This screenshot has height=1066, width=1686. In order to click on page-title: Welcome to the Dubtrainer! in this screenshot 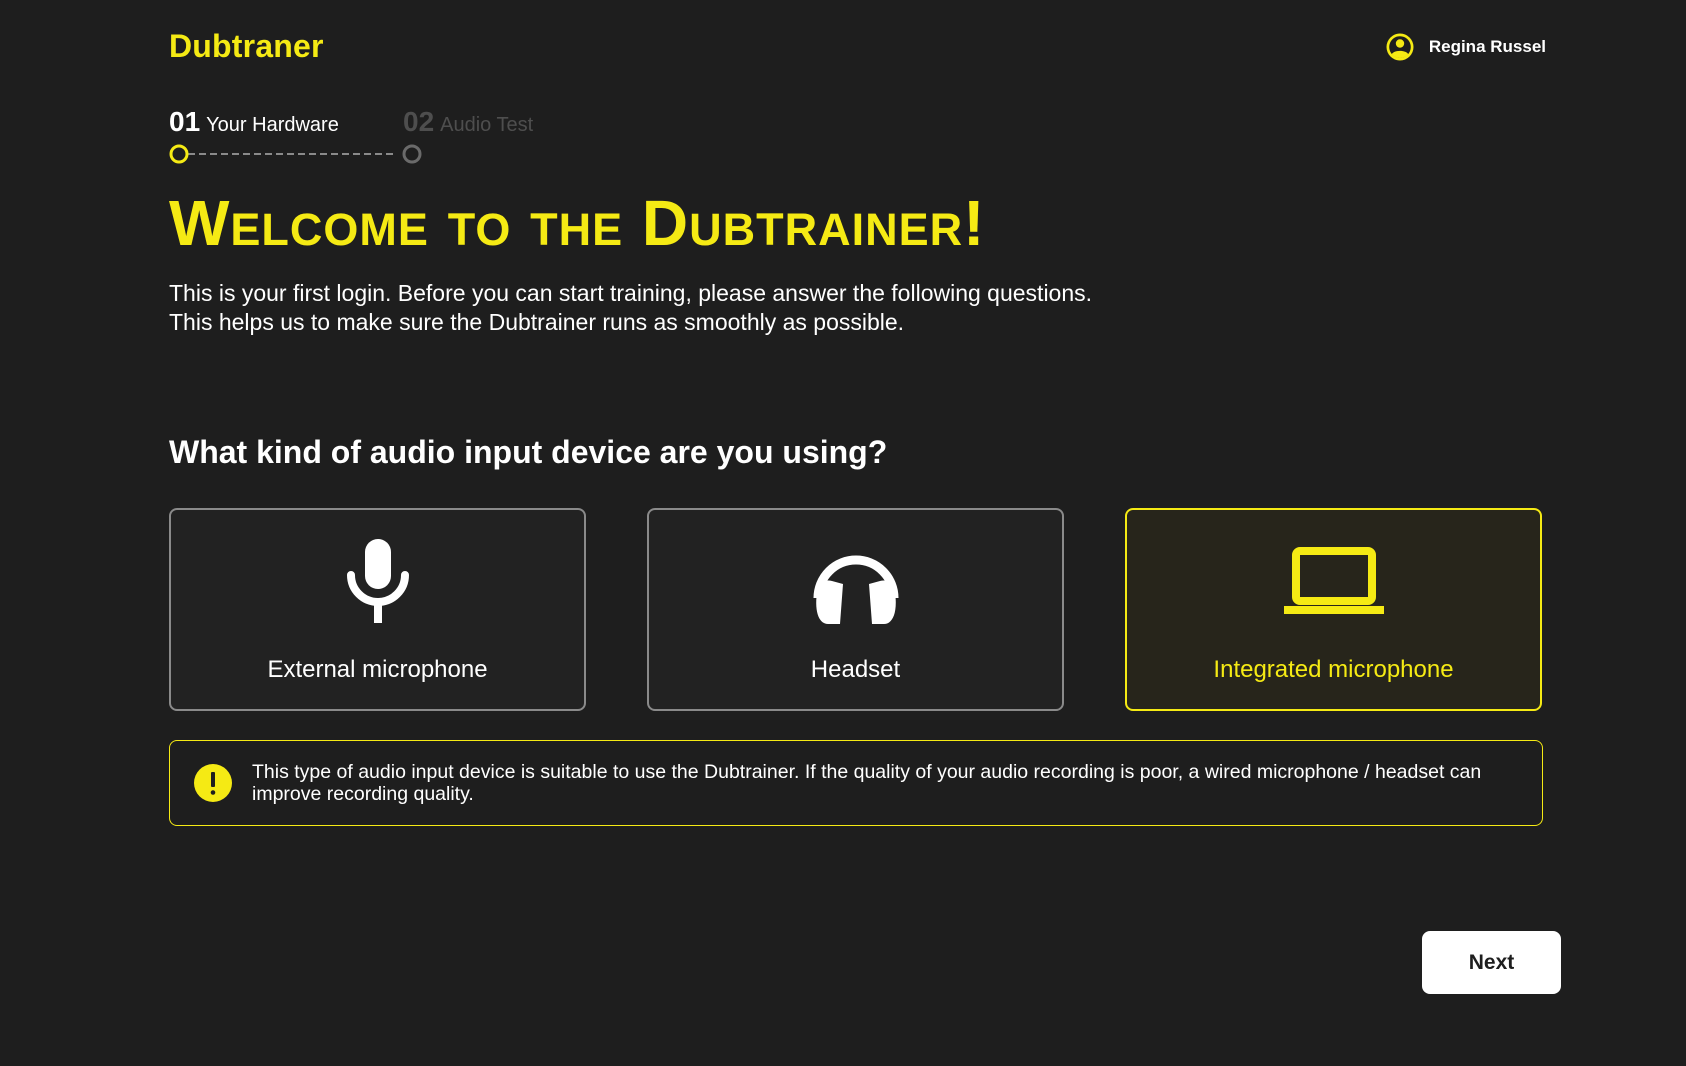, I will do `click(577, 223)`.